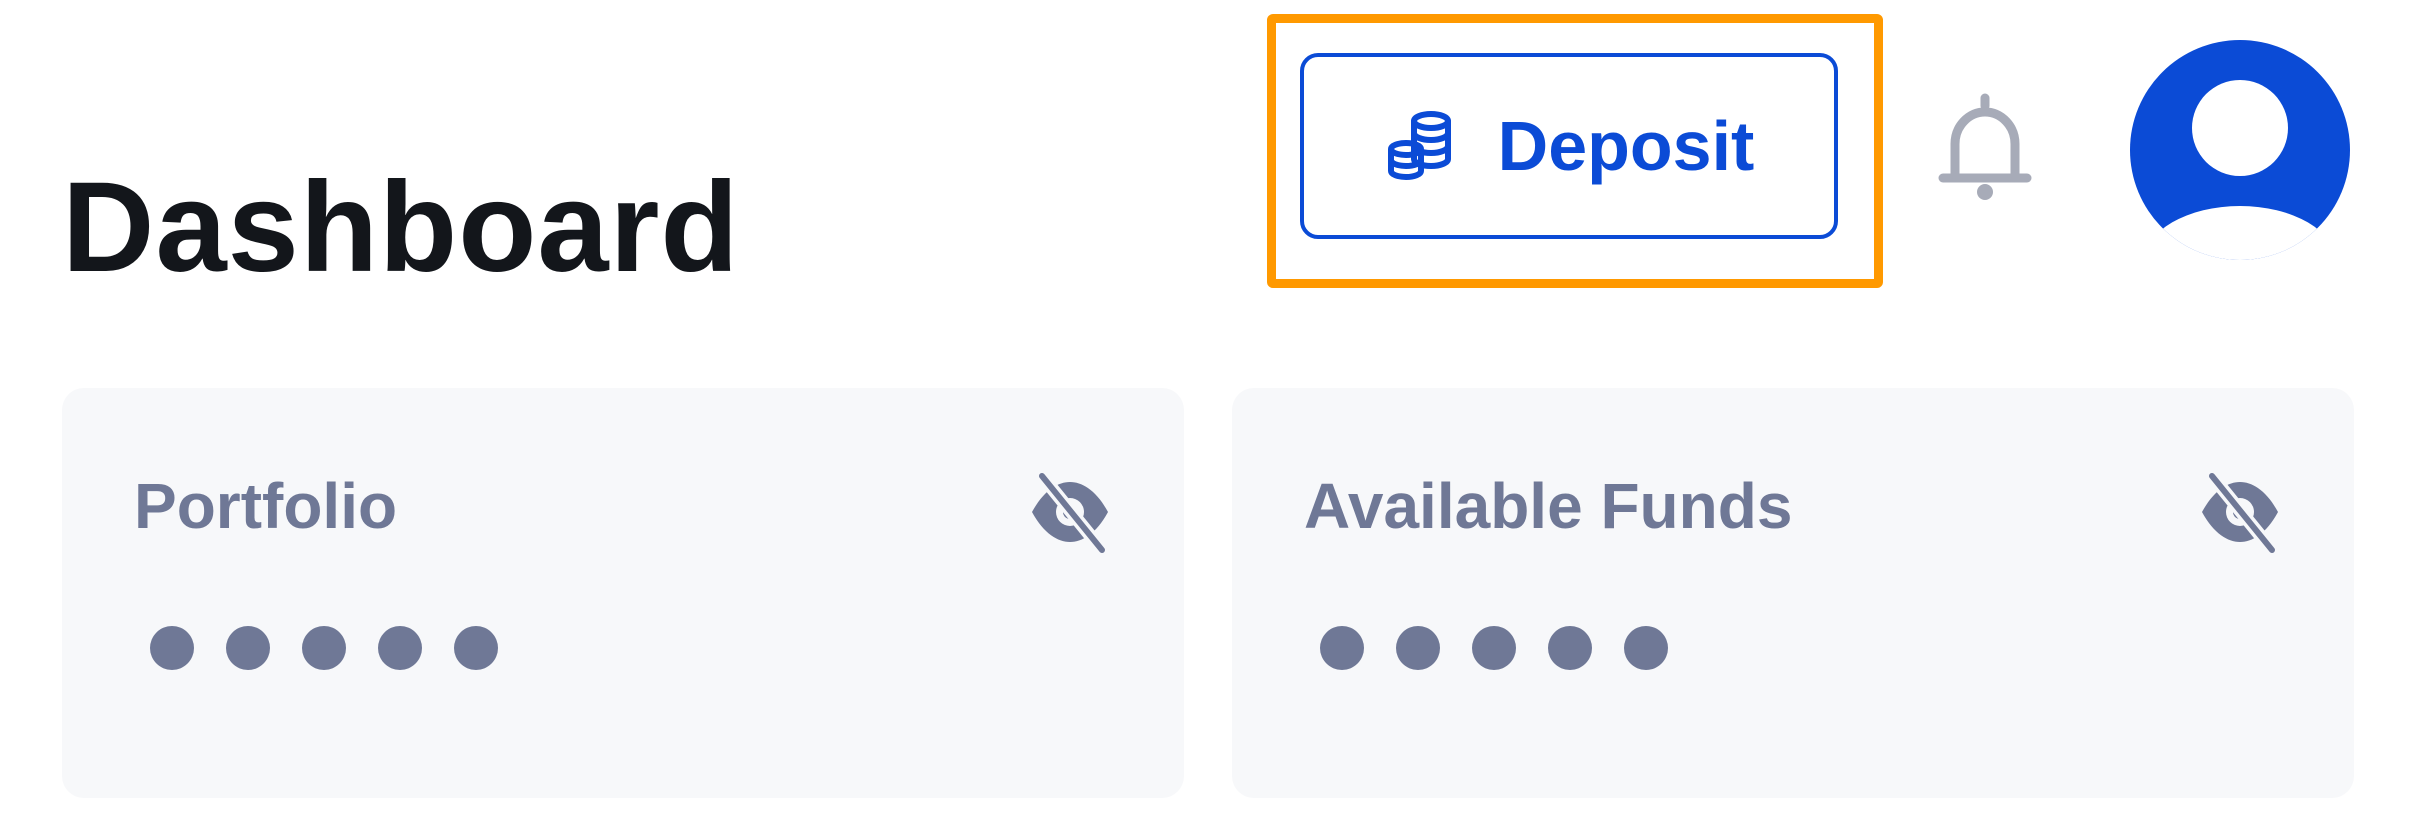 This screenshot has height=826, width=2411. What do you see at coordinates (1421, 146) in the screenshot?
I see `coins-icon` at bounding box center [1421, 146].